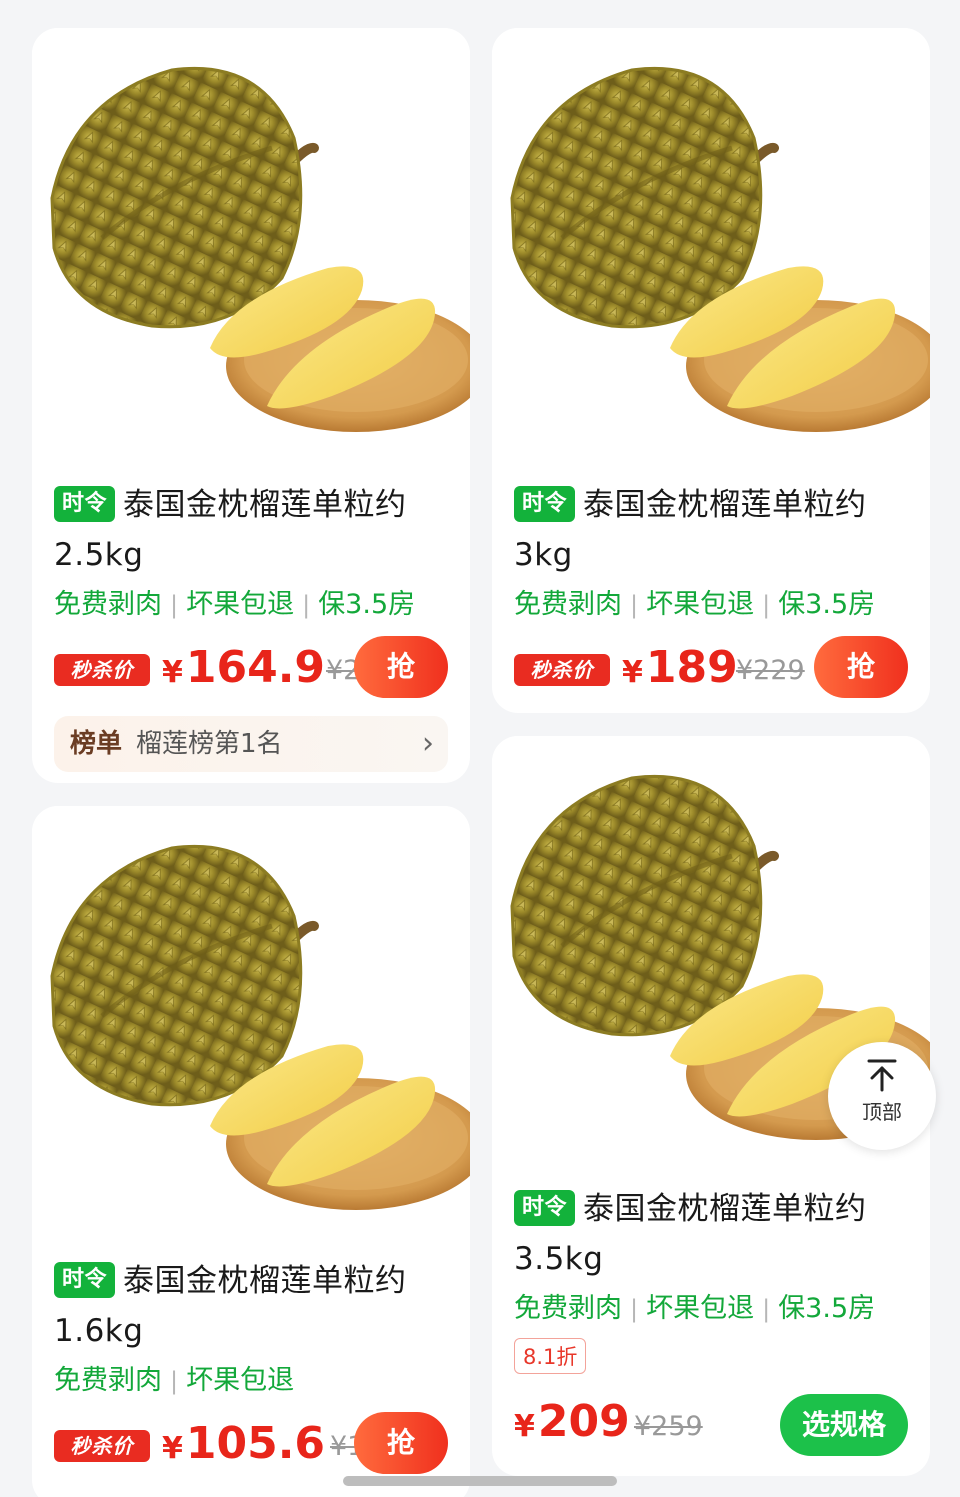 This screenshot has height=1497, width=960. Describe the element at coordinates (770, 670) in the screenshot. I see `original-price: ¥229` at that location.